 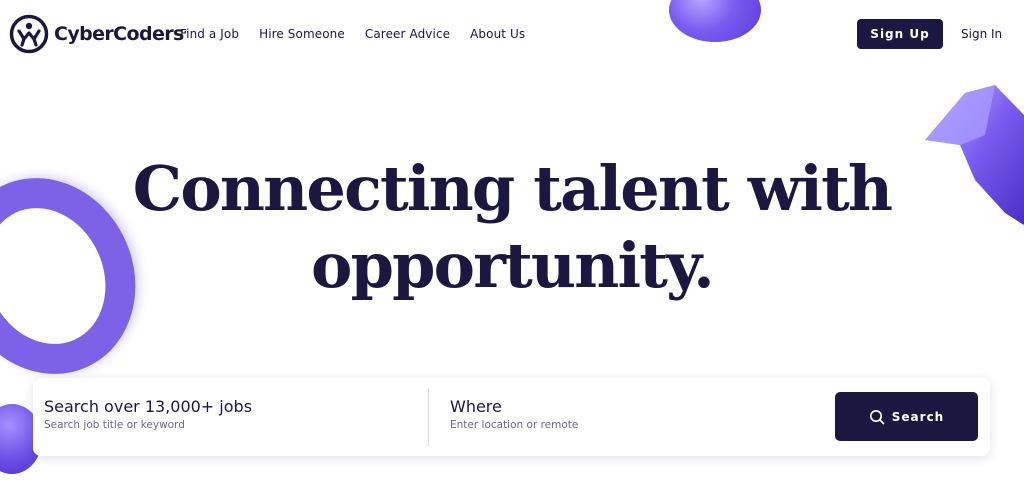 I want to click on hero-heading-line-1: Connecting talent with, so click(x=512, y=188).